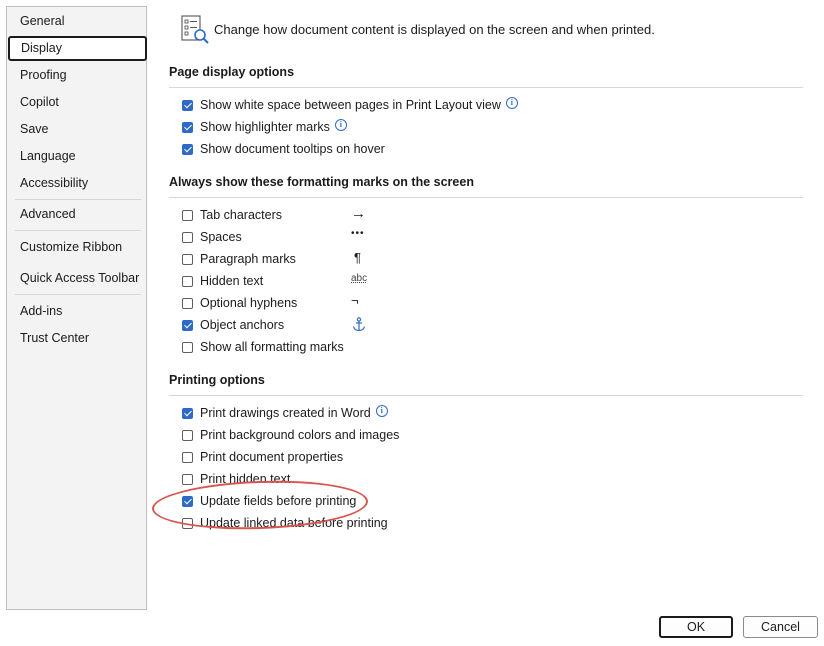 This screenshot has height=646, width=824. I want to click on option-print-hidden-text: Print hidden text, so click(236, 479).